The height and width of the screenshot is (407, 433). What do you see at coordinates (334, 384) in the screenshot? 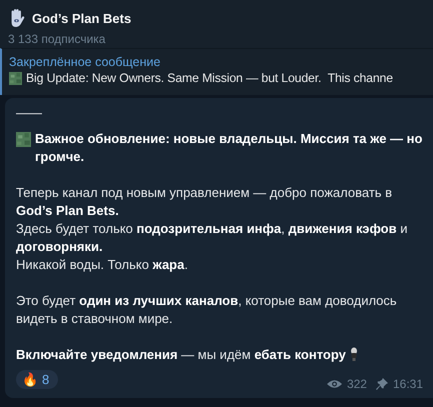
I see `eye-icon` at bounding box center [334, 384].